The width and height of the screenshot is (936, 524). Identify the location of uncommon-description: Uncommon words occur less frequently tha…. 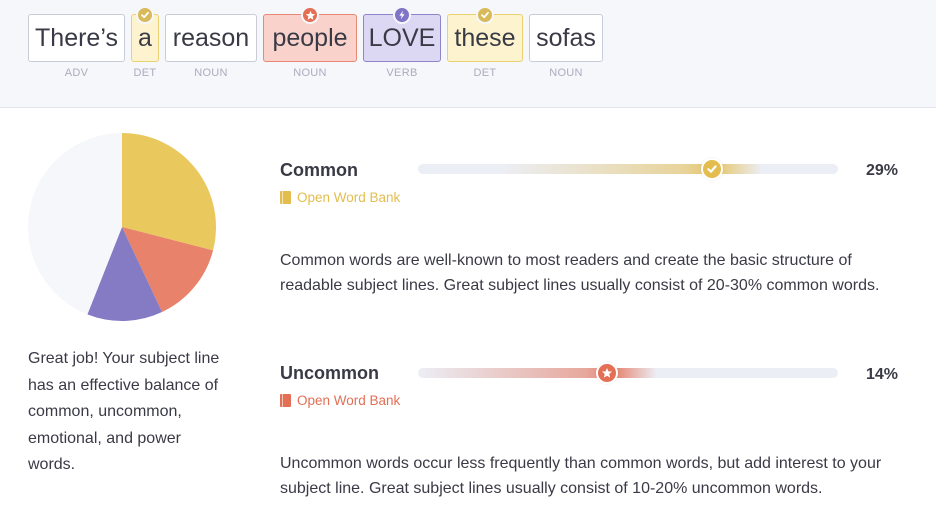
(581, 476).